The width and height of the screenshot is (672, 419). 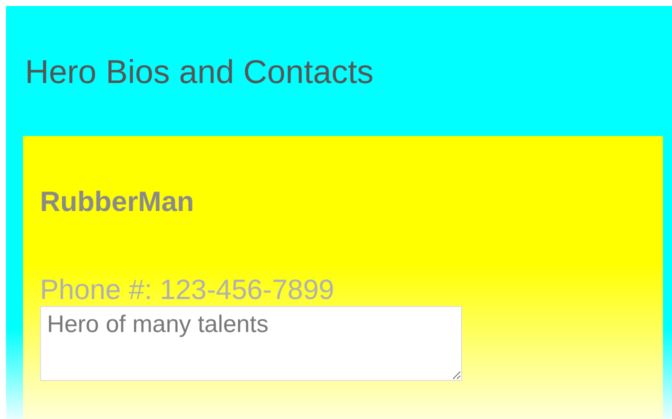 I want to click on page-title: Hero Bios and Contacts, so click(x=199, y=72).